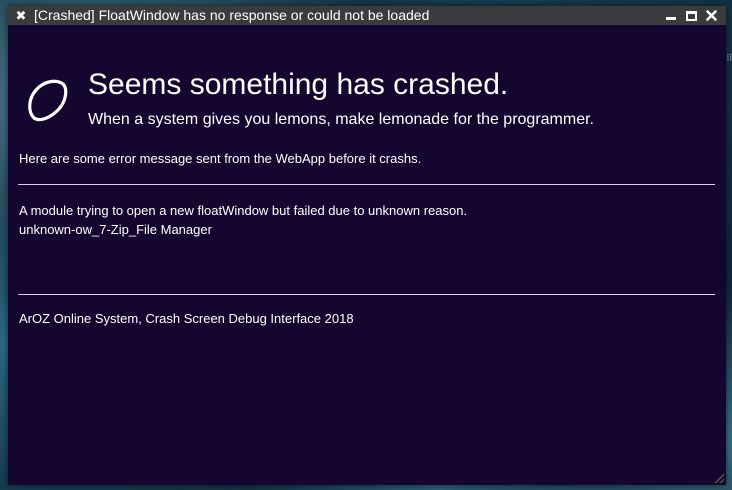 The width and height of the screenshot is (732, 490). I want to click on divider-top, so click(366, 184).